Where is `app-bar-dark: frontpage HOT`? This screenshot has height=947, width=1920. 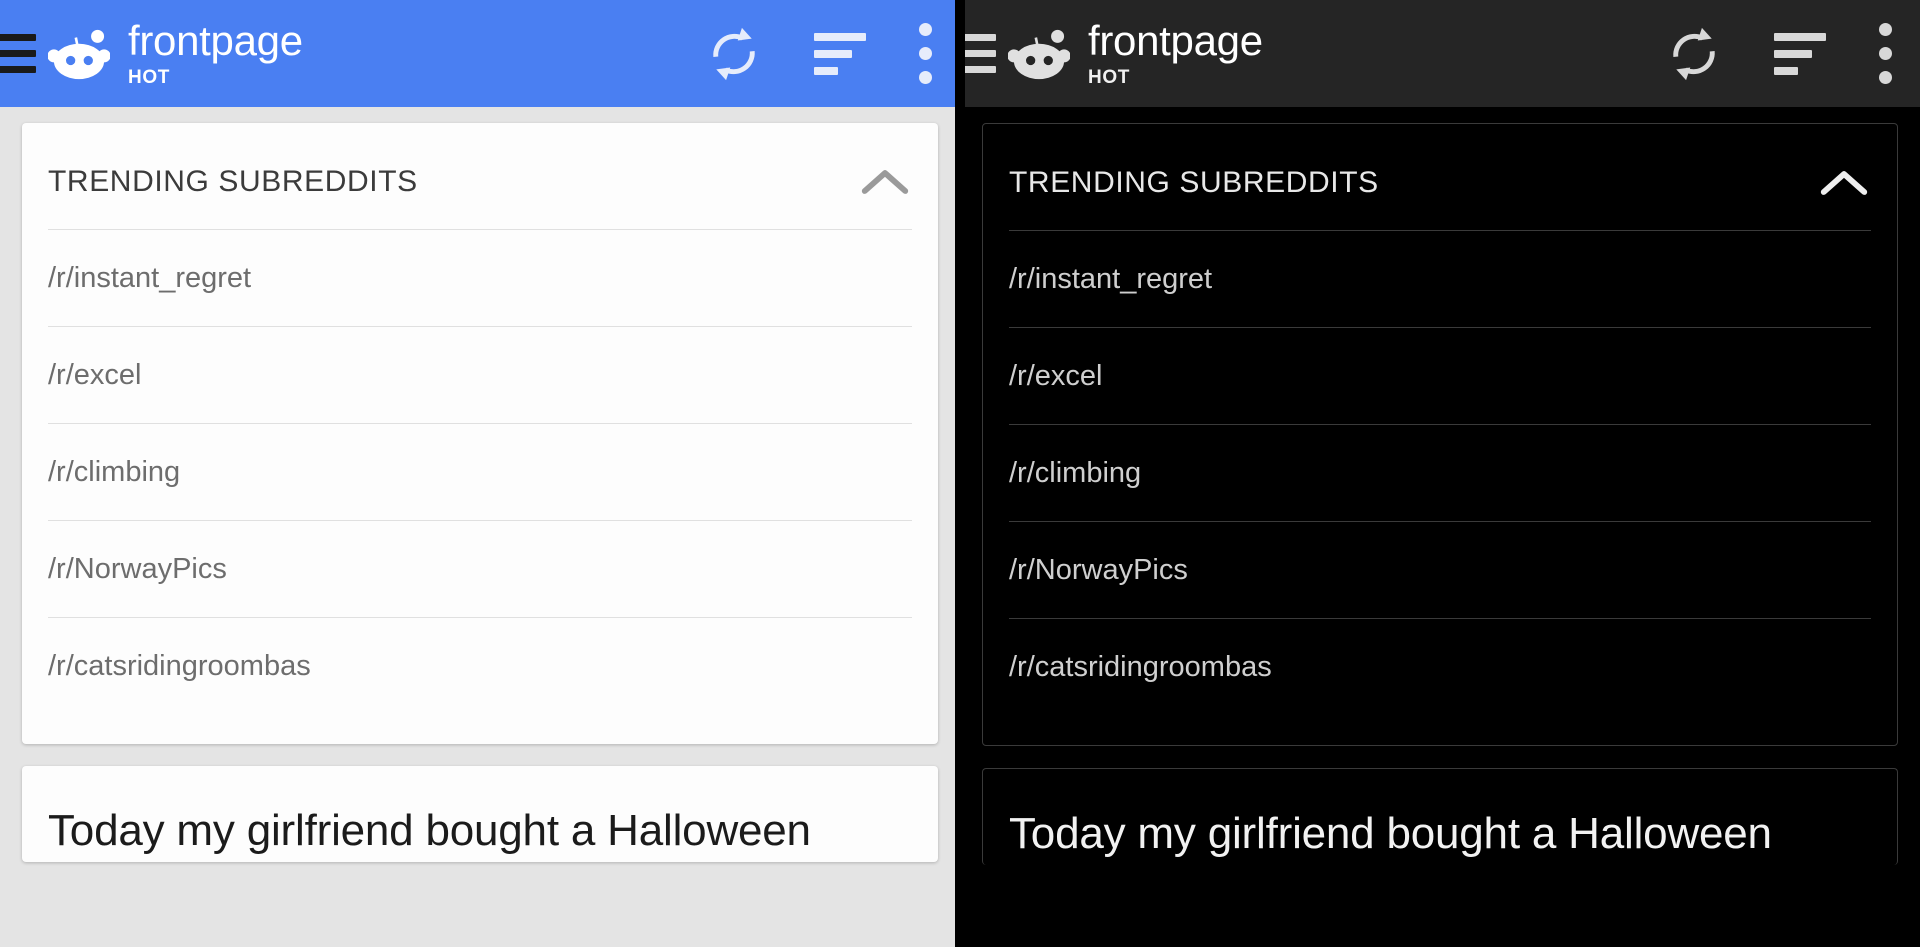
app-bar-dark: frontpage HOT is located at coordinates (1440, 53).